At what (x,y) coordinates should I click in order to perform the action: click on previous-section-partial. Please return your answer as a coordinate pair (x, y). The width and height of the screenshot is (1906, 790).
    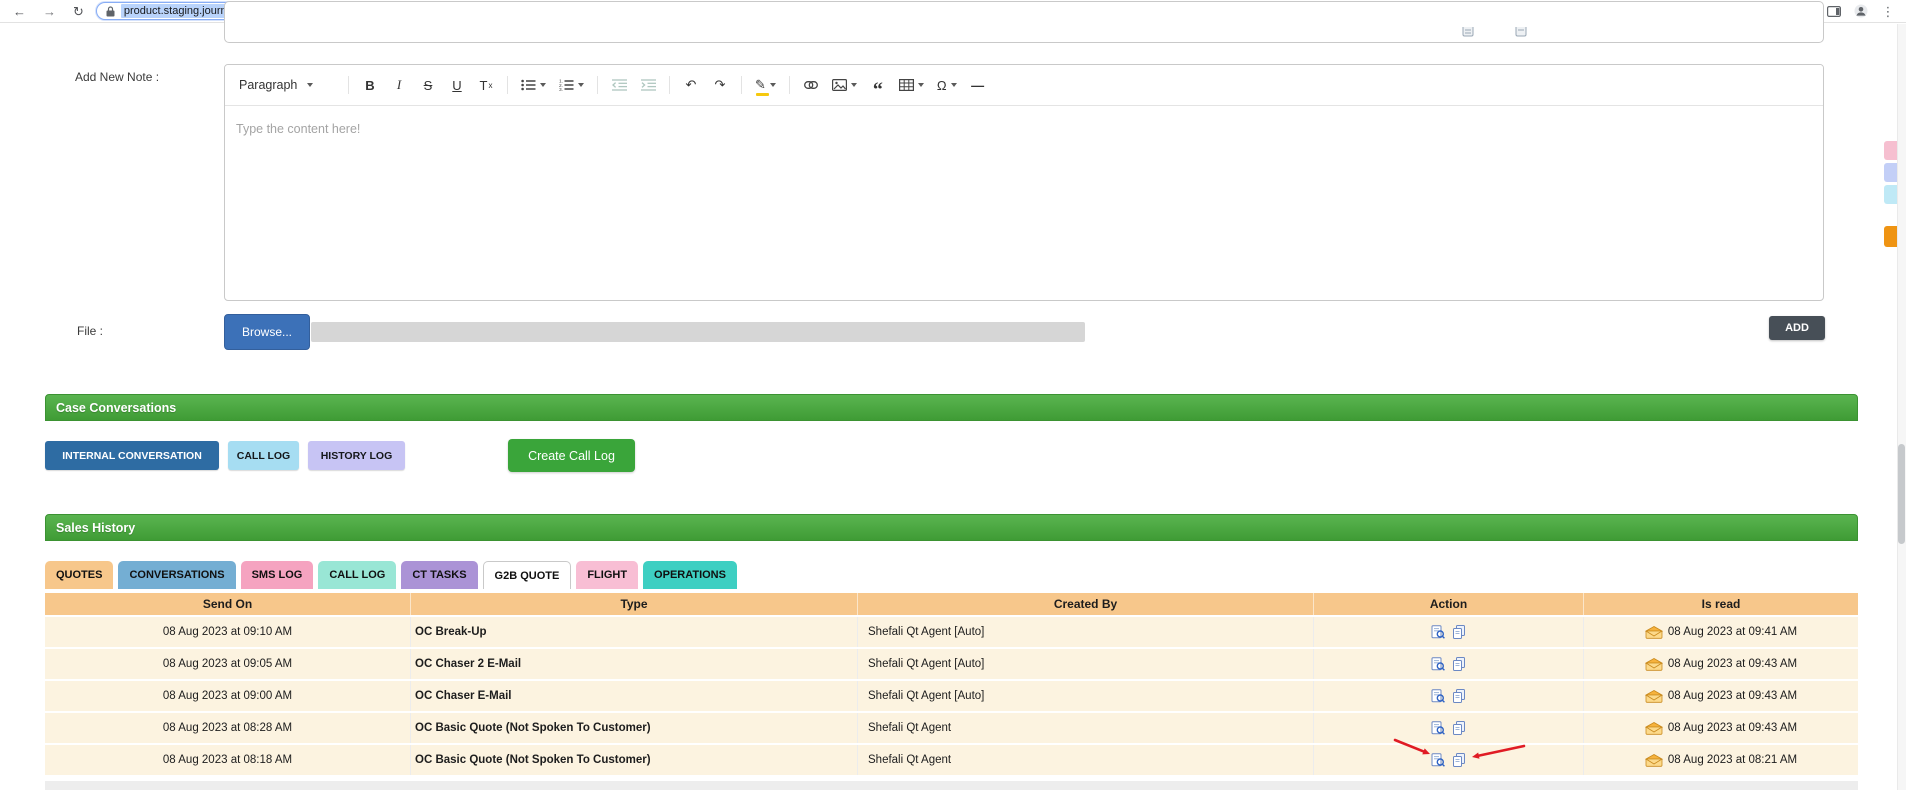
    Looking at the image, I should click on (1024, 22).